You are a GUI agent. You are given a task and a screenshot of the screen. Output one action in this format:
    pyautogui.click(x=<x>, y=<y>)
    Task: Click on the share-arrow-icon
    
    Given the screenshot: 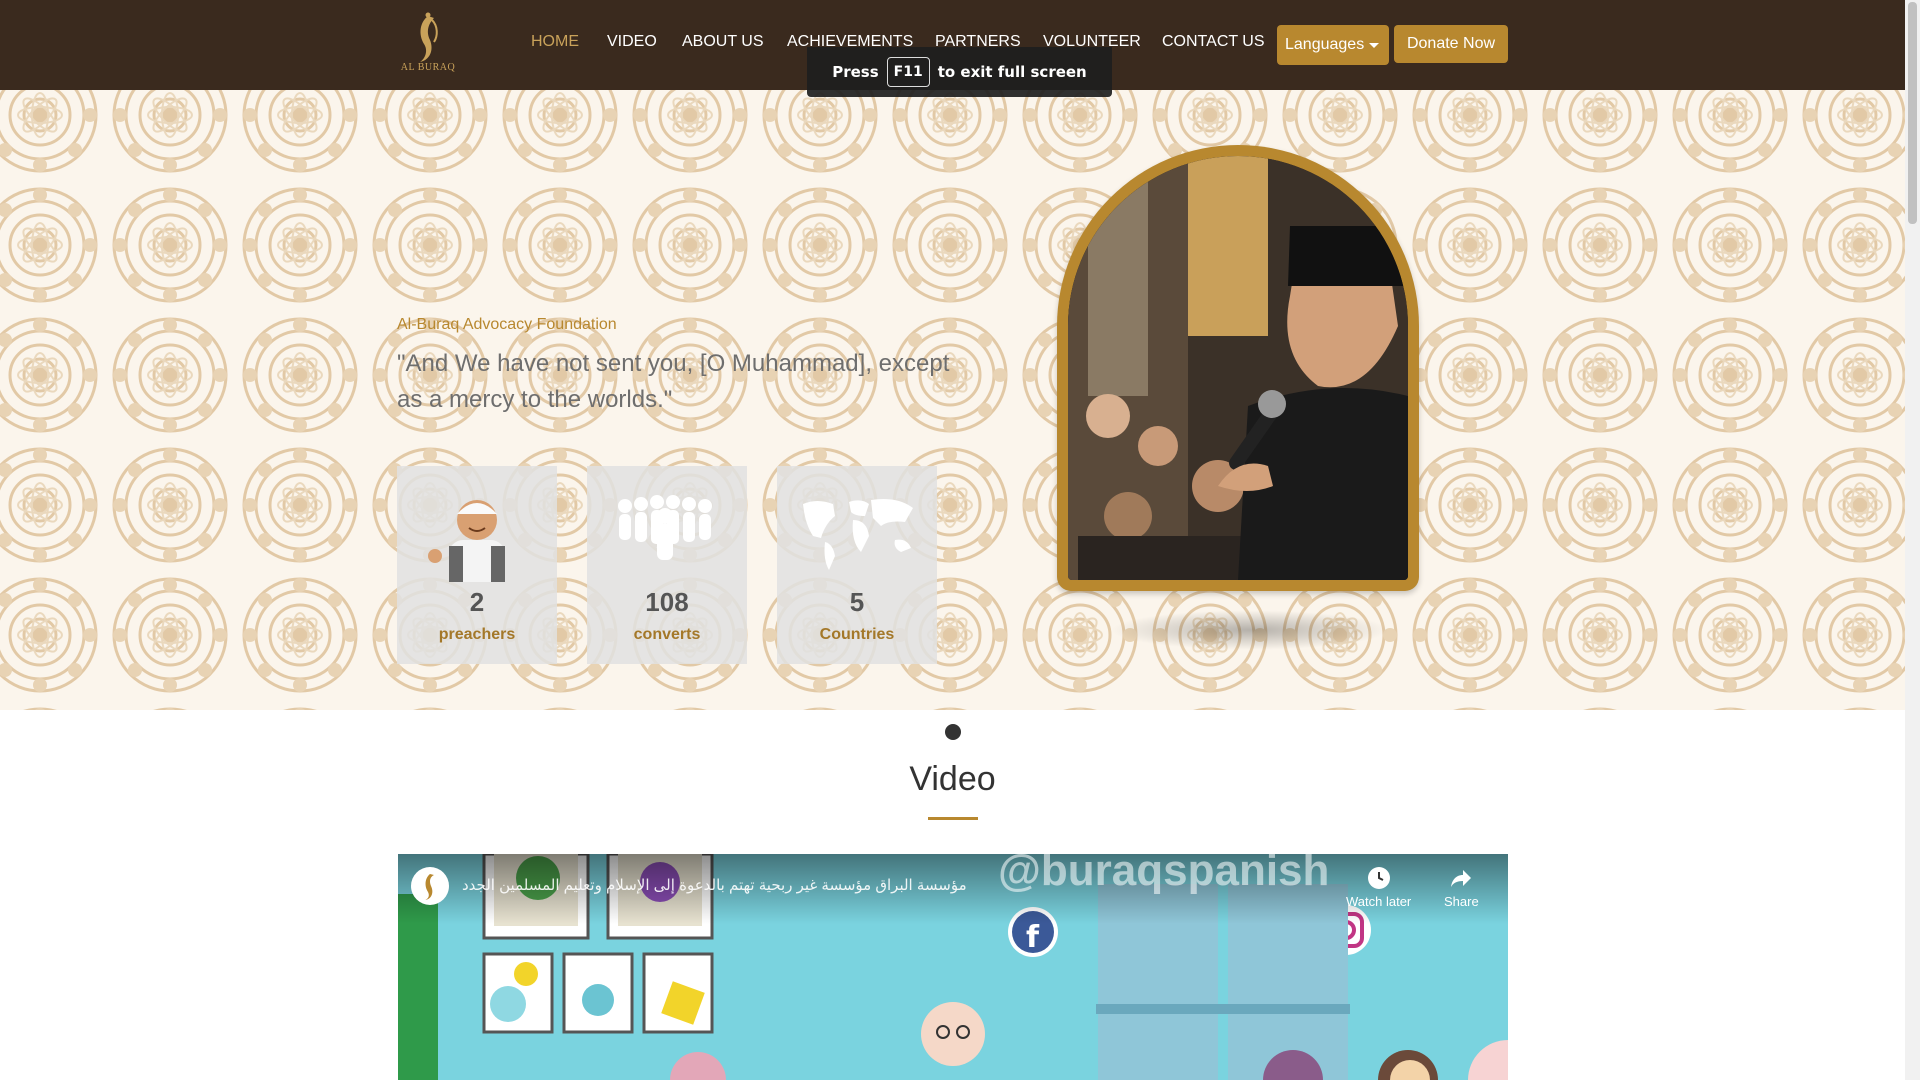 What is the action you would take?
    pyautogui.click(x=1461, y=878)
    